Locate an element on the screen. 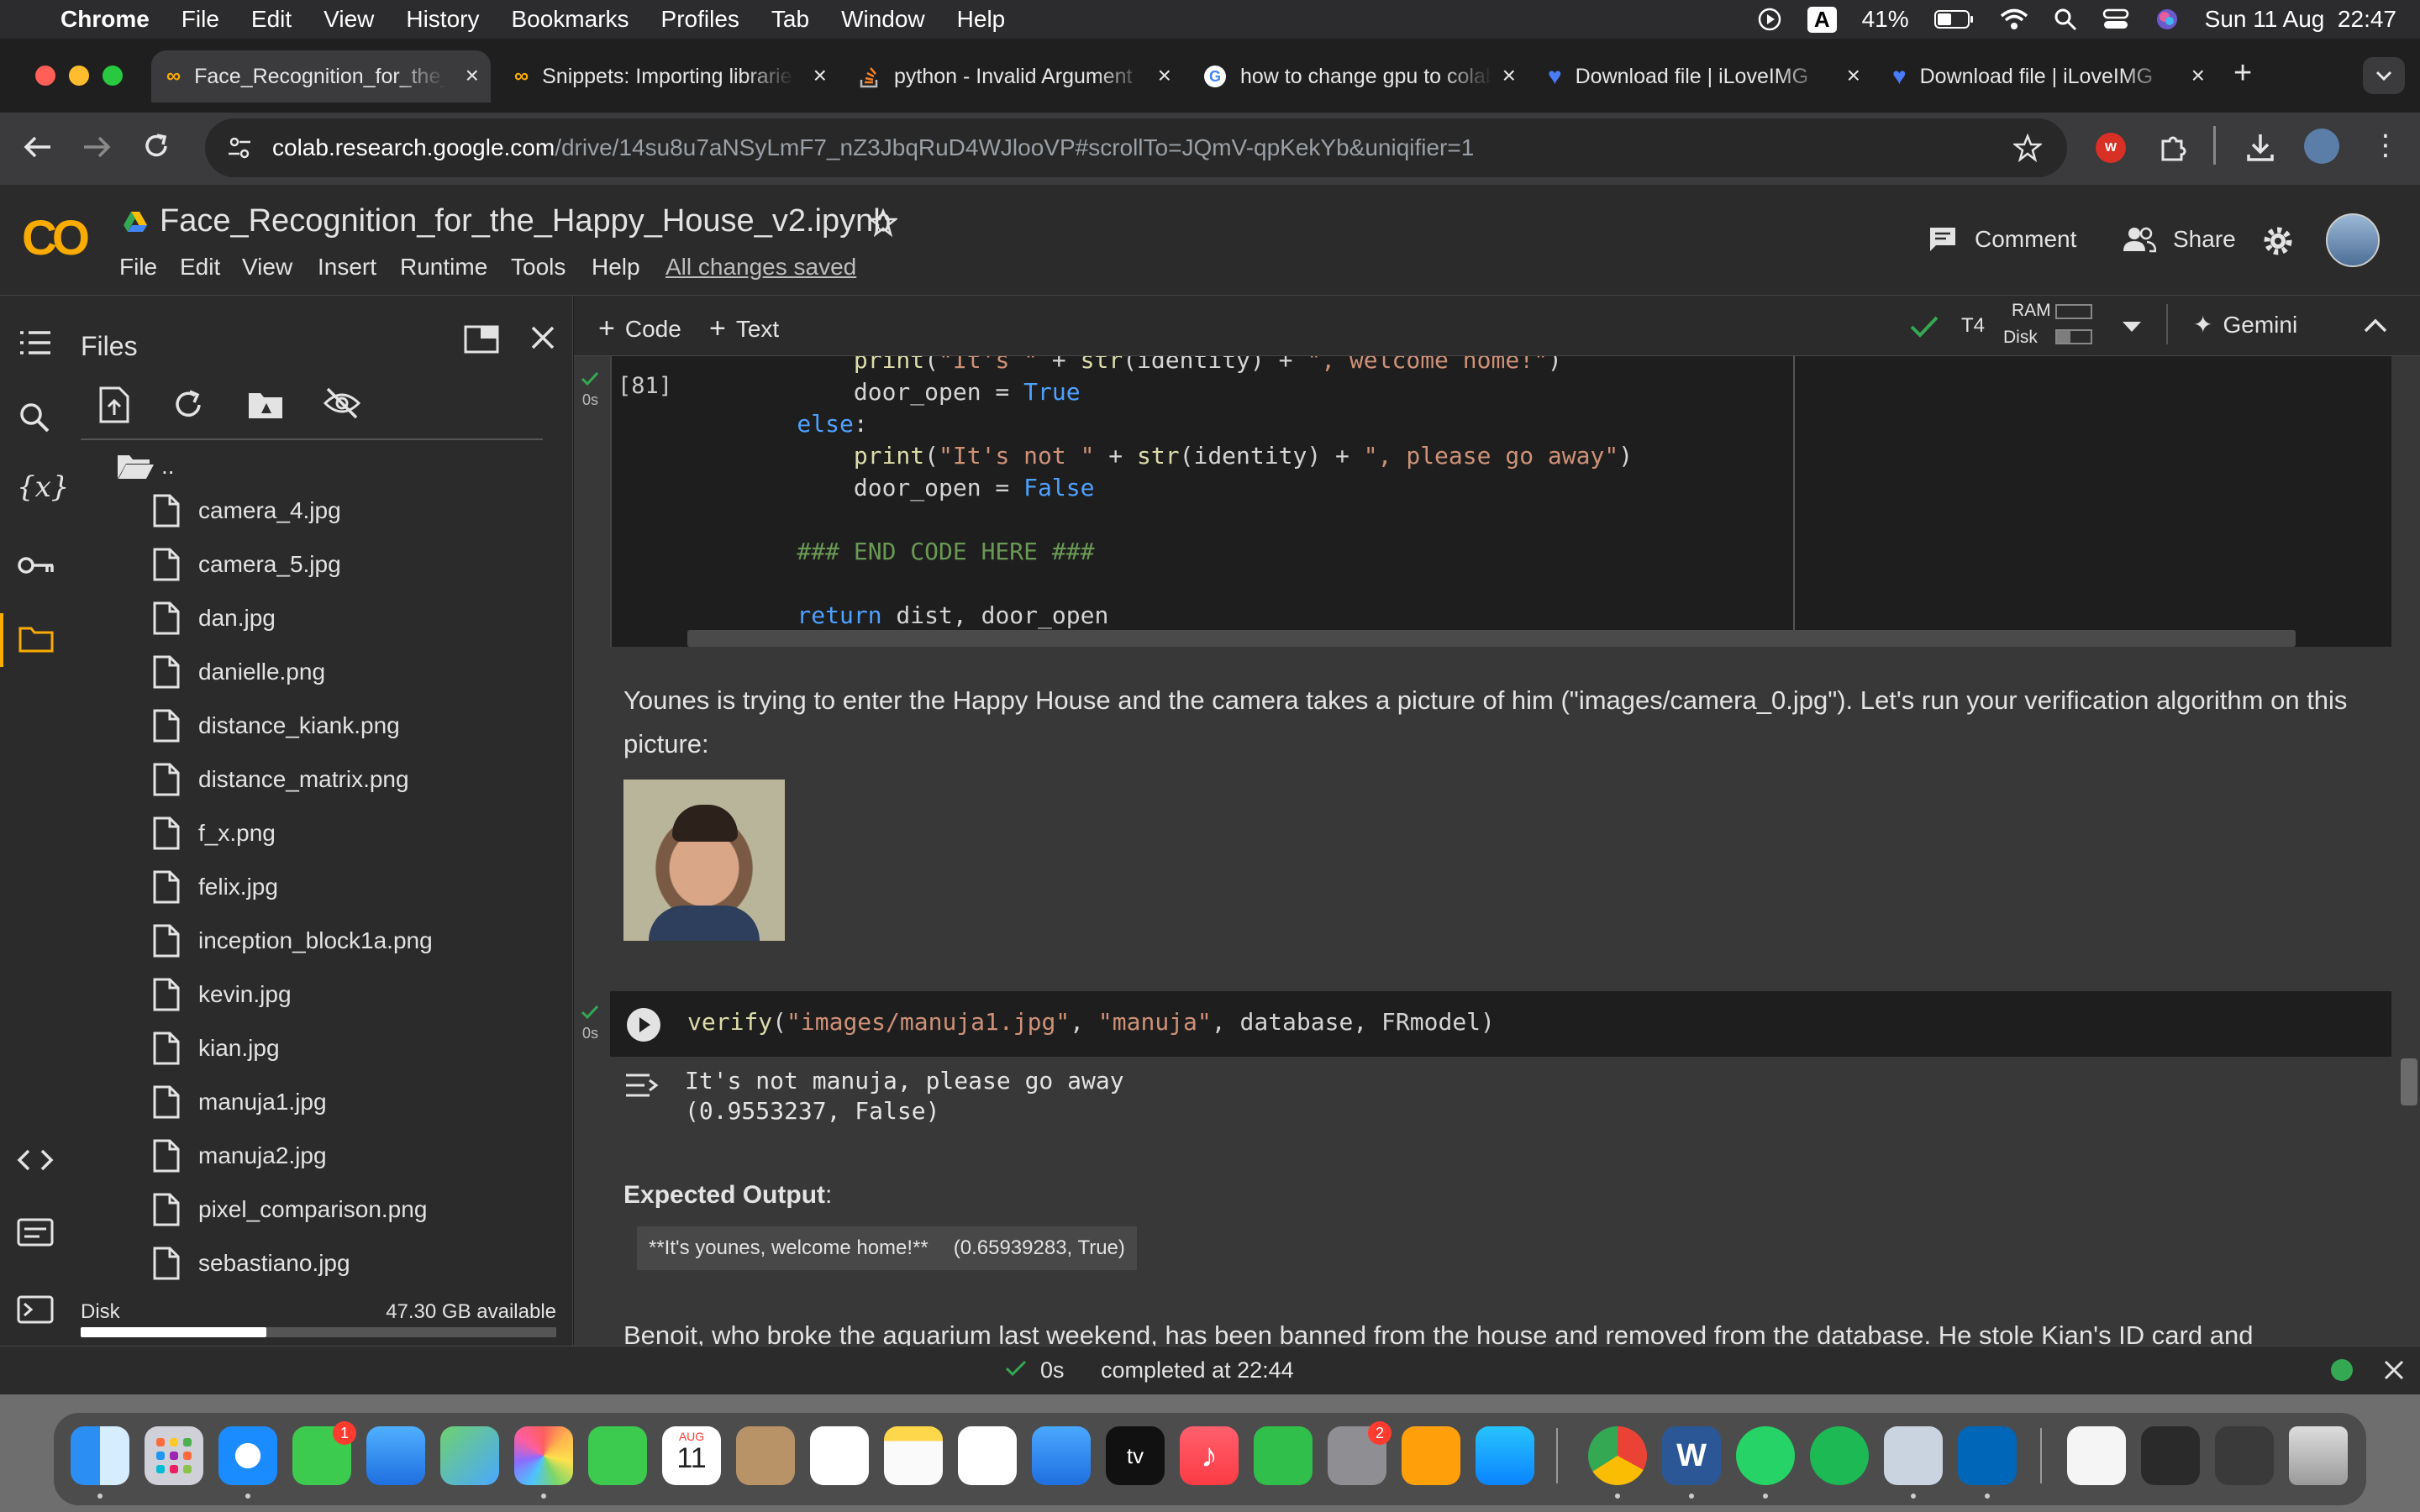 Image resolution: width=2420 pixels, height=1512 pixels. control-center-icon is located at coordinates (2115, 19).